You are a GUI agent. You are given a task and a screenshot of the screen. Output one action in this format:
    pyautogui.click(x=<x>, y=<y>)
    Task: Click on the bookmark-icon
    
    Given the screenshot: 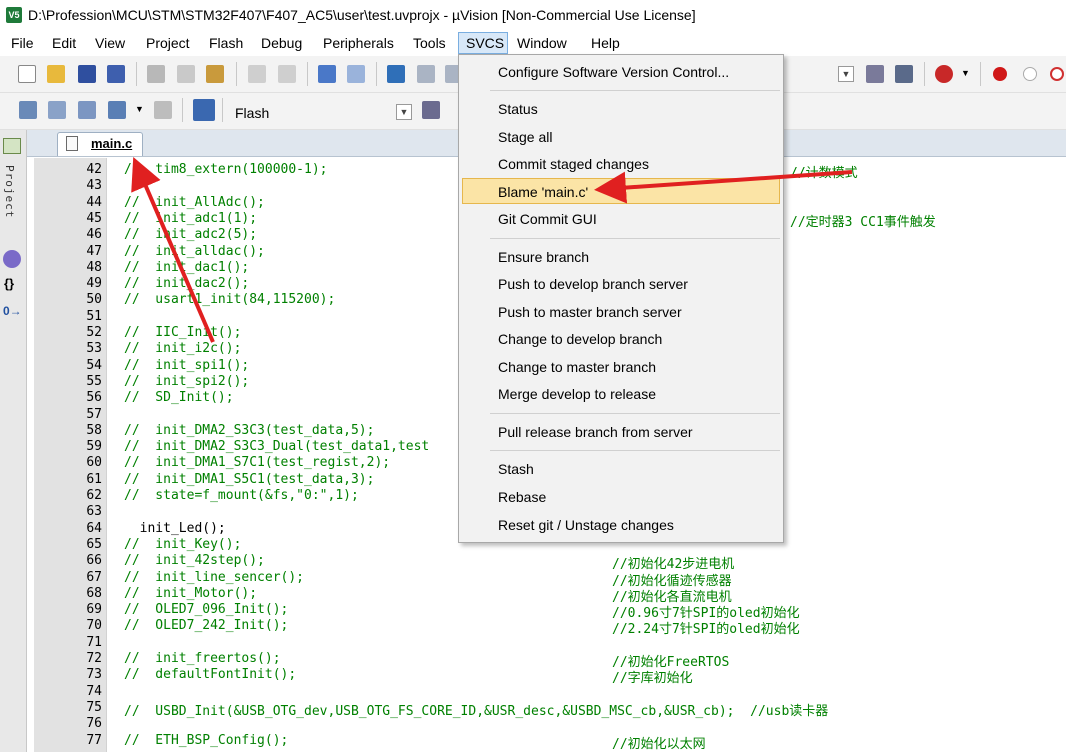 What is the action you would take?
    pyautogui.click(x=396, y=74)
    